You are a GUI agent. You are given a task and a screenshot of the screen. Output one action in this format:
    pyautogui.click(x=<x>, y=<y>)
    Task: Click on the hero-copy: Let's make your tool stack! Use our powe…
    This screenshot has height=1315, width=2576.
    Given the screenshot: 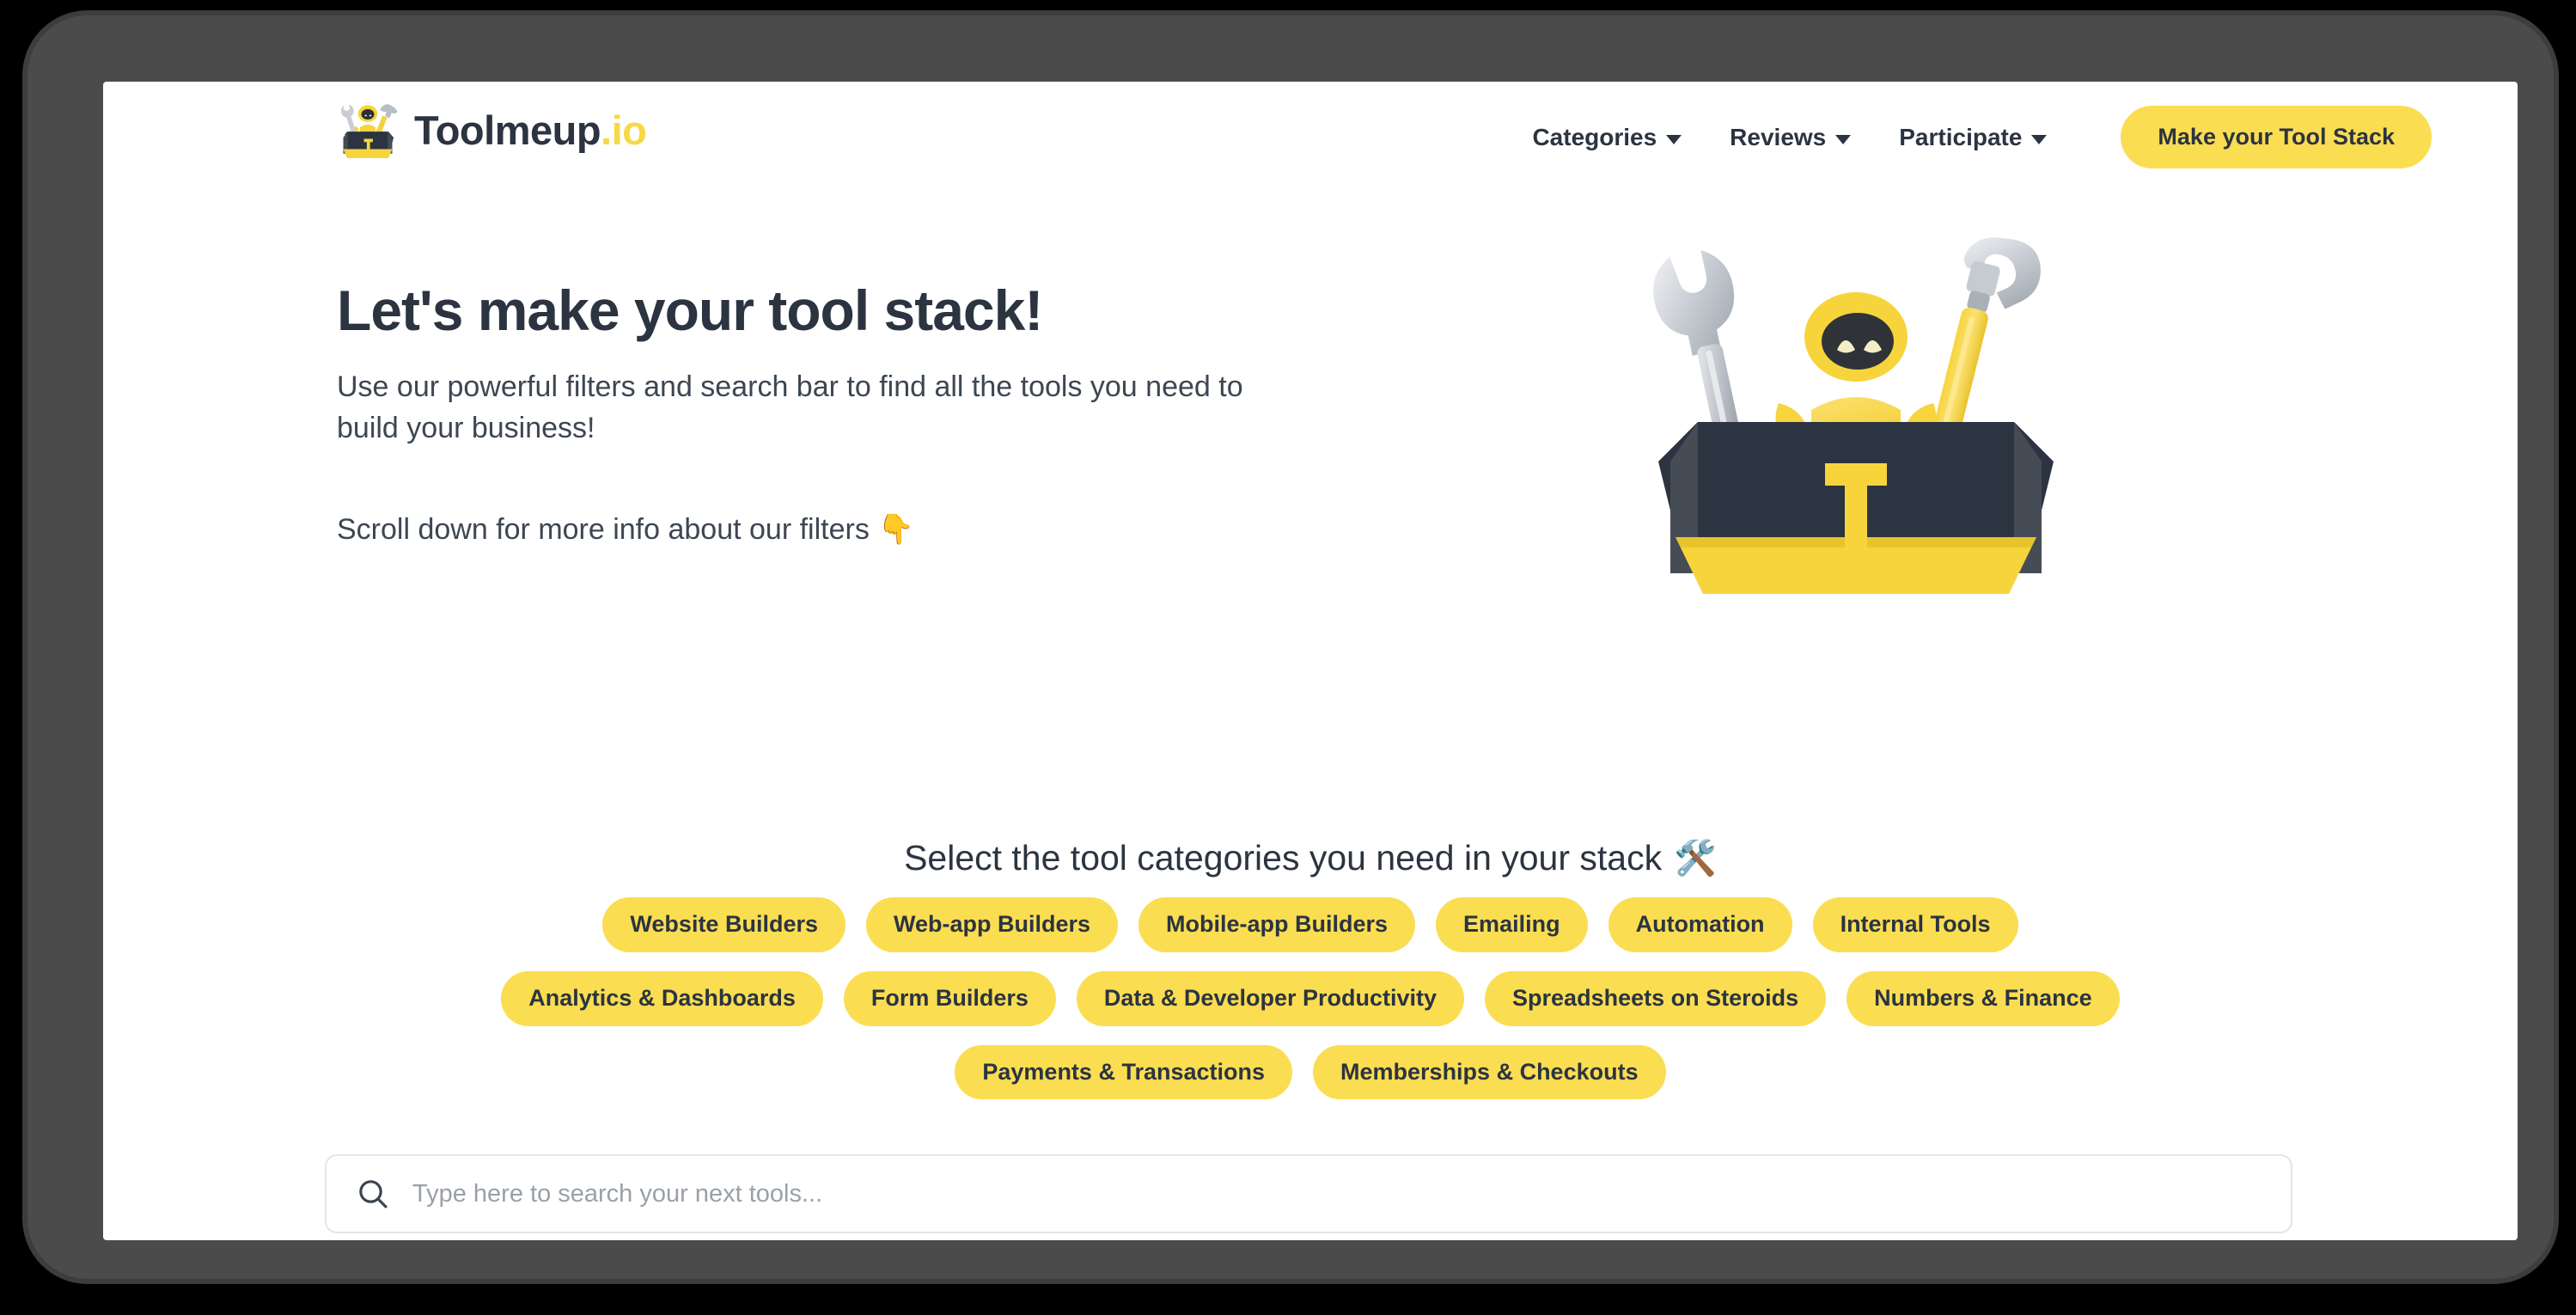 What is the action you would take?
    pyautogui.click(x=844, y=413)
    